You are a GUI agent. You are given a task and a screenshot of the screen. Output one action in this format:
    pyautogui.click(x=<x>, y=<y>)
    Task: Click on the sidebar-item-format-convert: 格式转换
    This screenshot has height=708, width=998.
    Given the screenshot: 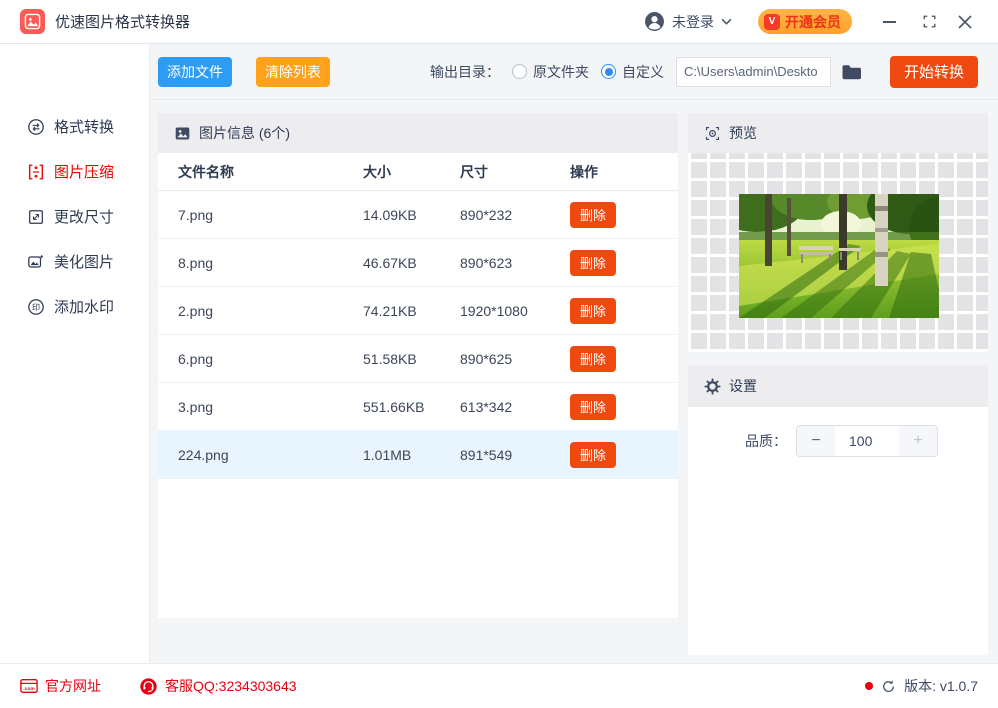 What is the action you would take?
    pyautogui.click(x=74, y=126)
    